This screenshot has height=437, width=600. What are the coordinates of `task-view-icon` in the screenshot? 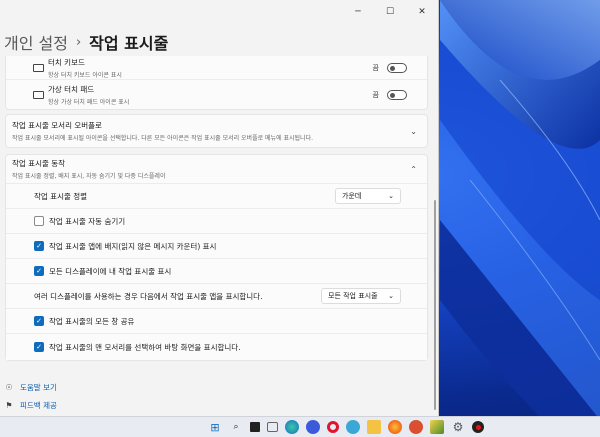 It's located at (255, 427).